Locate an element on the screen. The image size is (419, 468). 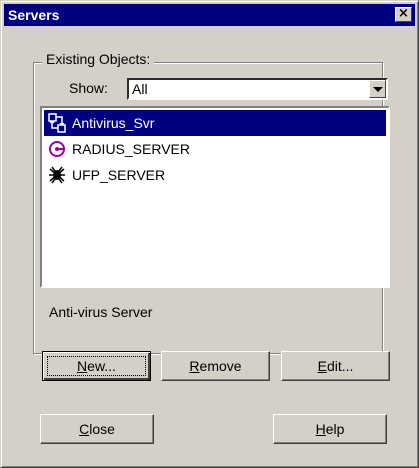
remove-button: Remove is located at coordinates (215, 366).